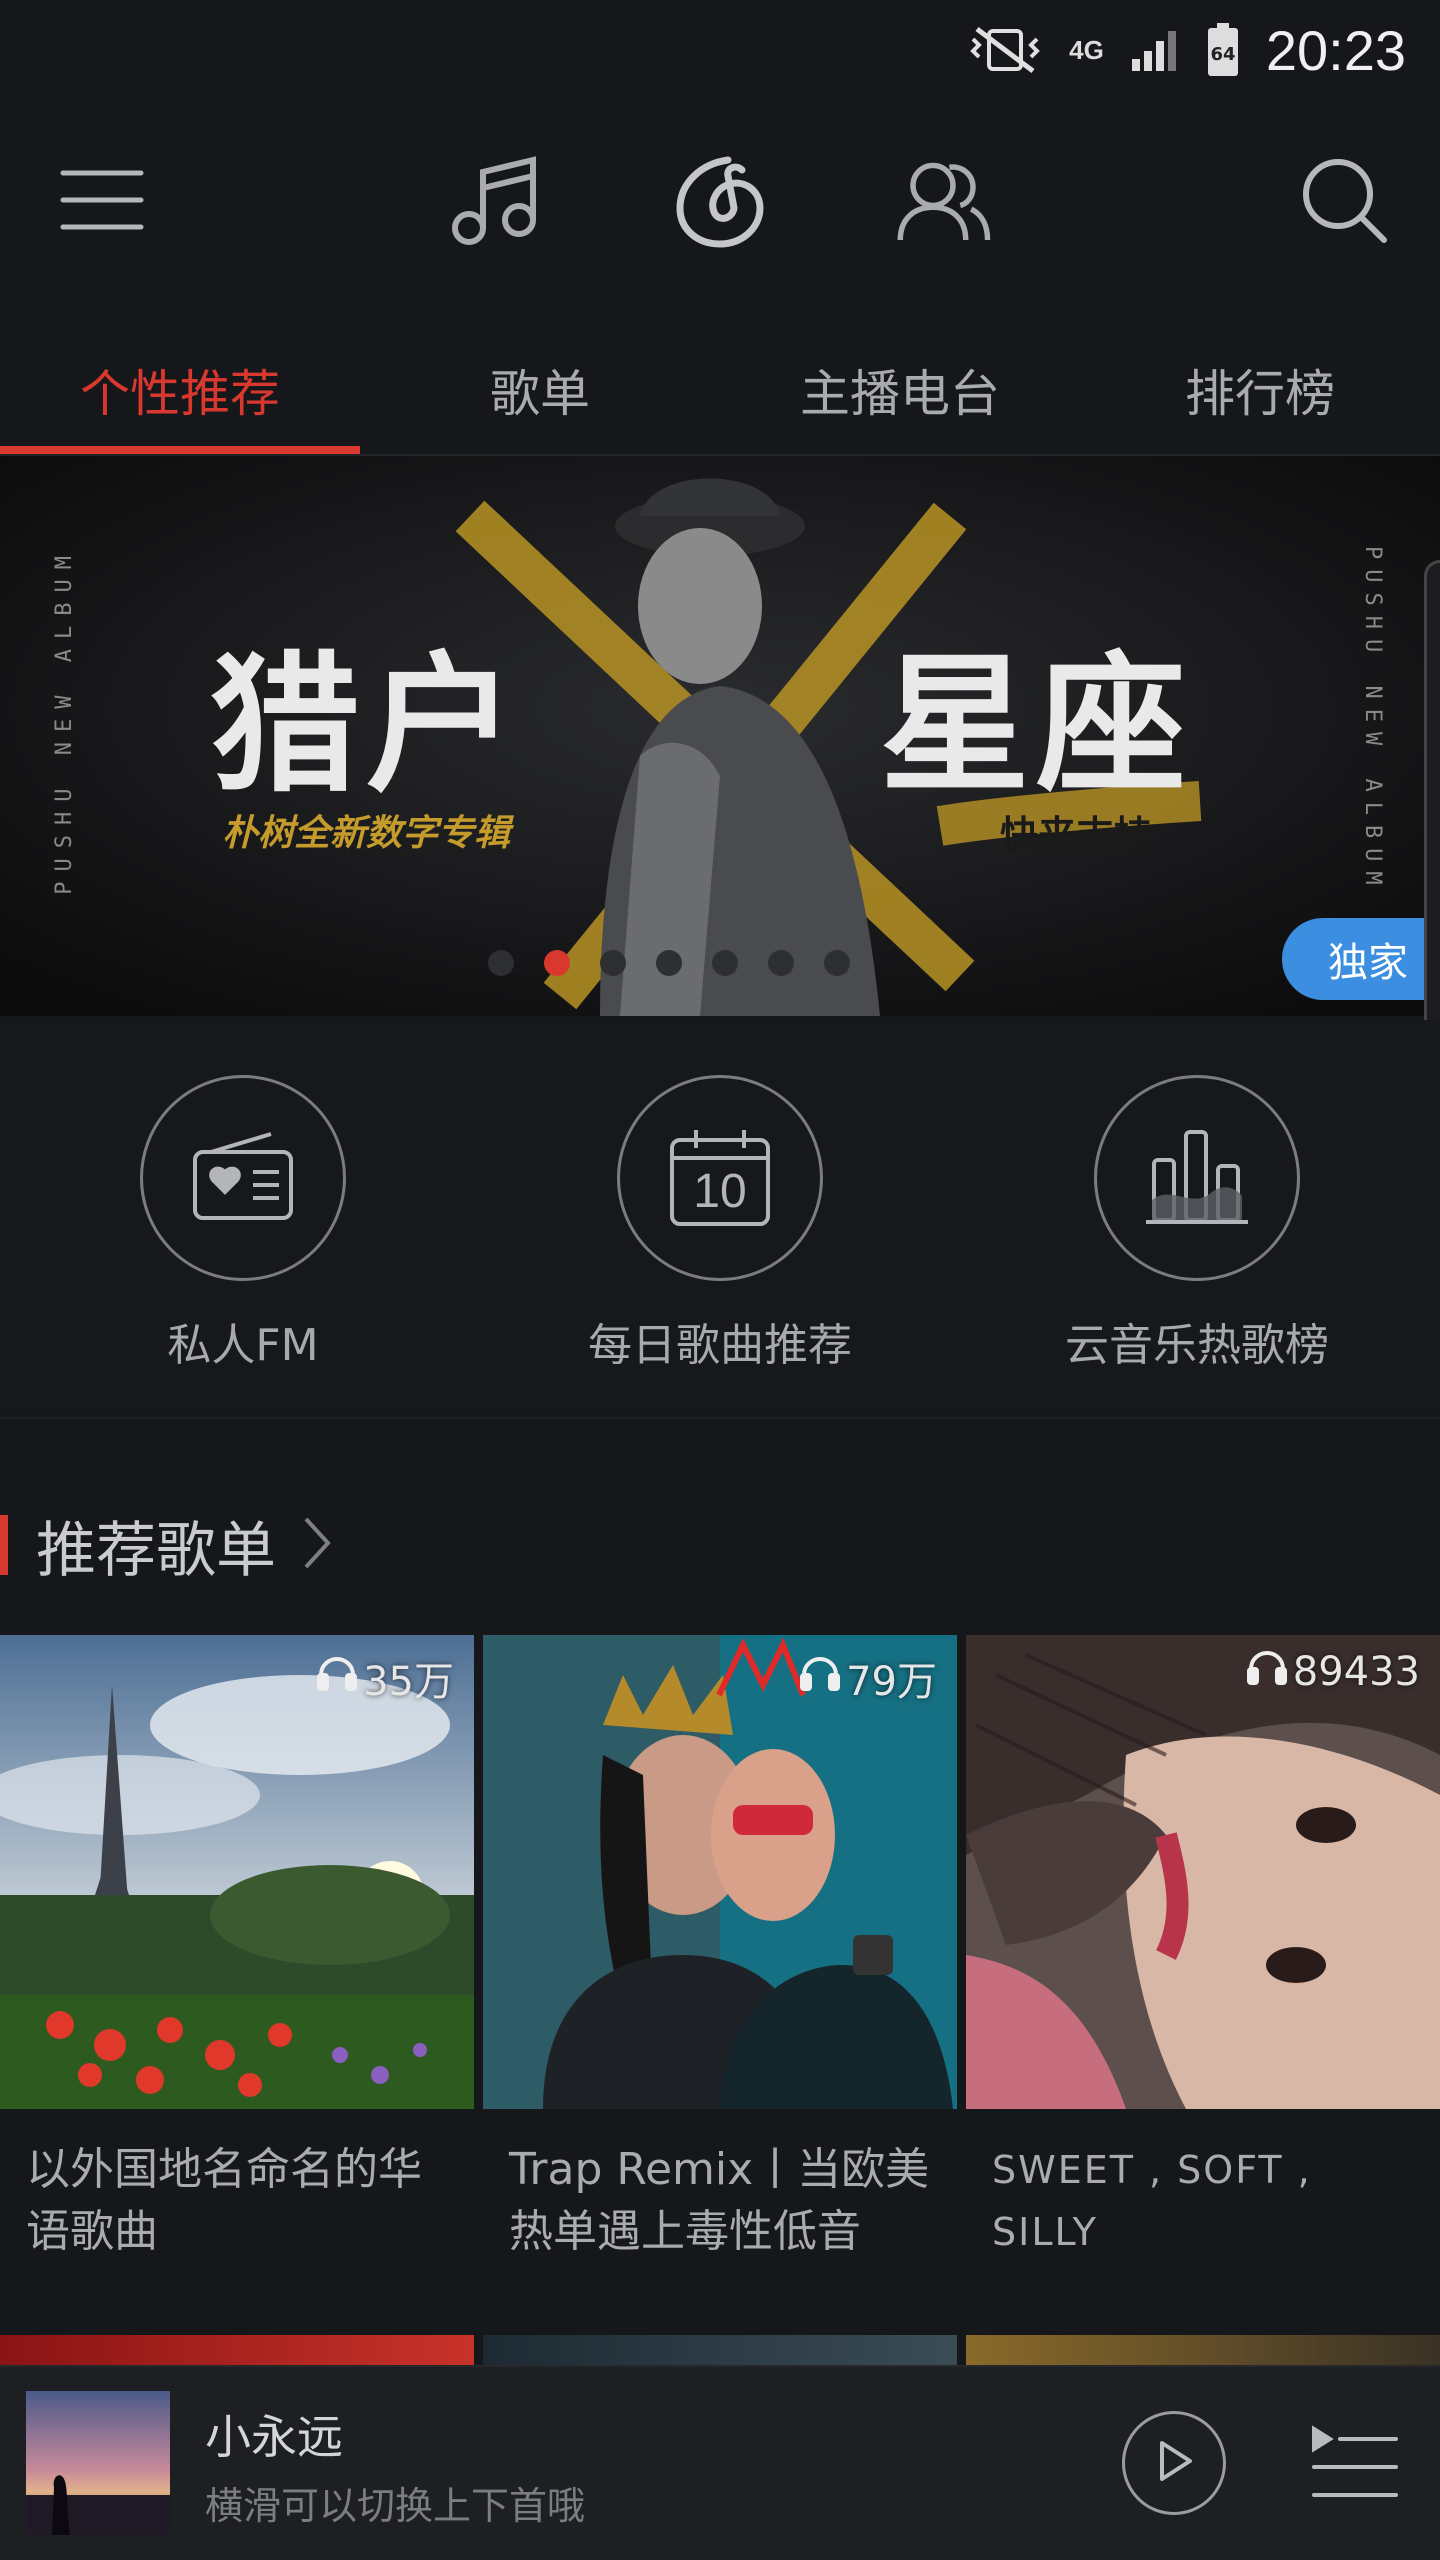 Image resolution: width=1440 pixels, height=2560 pixels. I want to click on play-button, so click(1174, 2463).